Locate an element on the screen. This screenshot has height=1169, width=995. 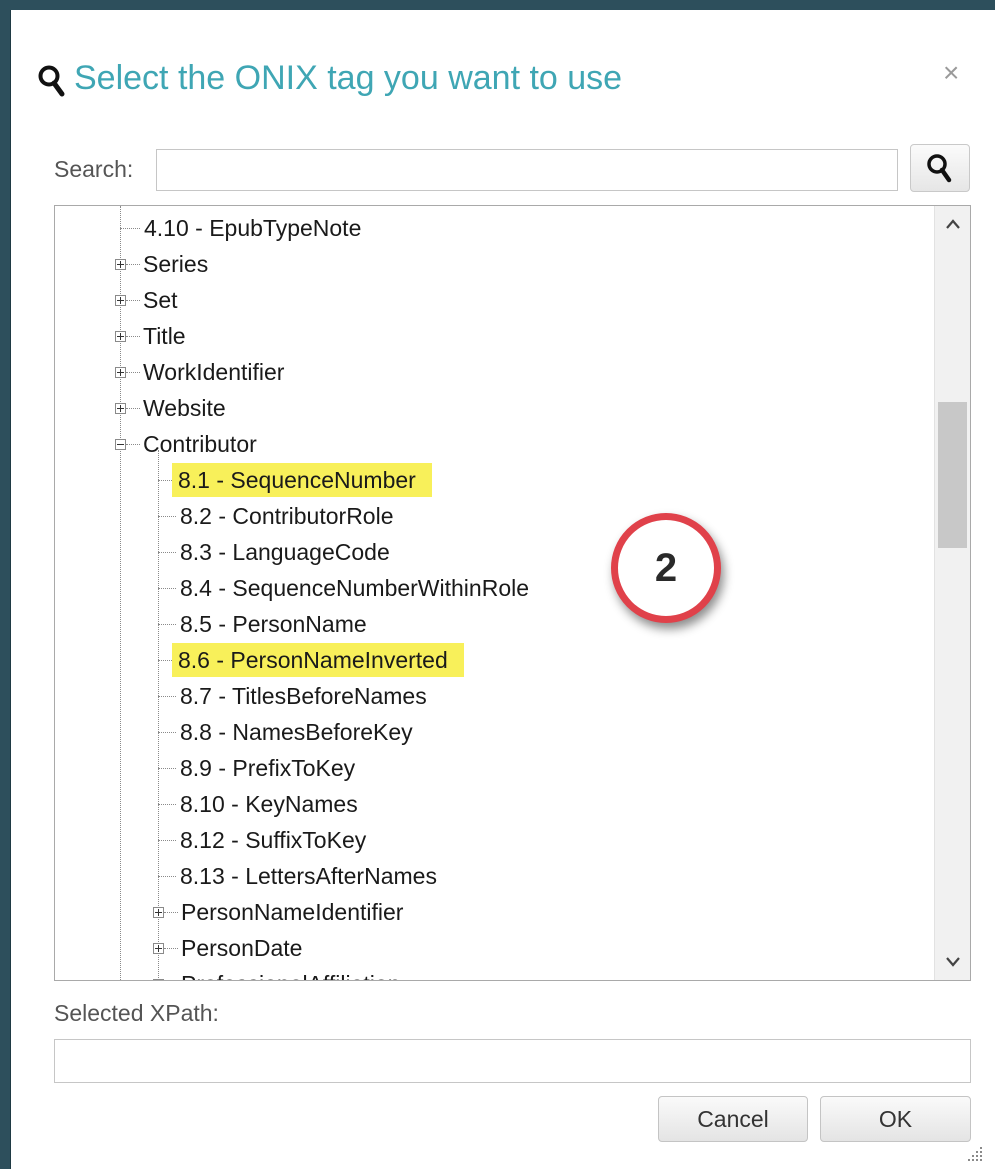
tree-item-persondate: PersonDate is located at coordinates (226, 948).